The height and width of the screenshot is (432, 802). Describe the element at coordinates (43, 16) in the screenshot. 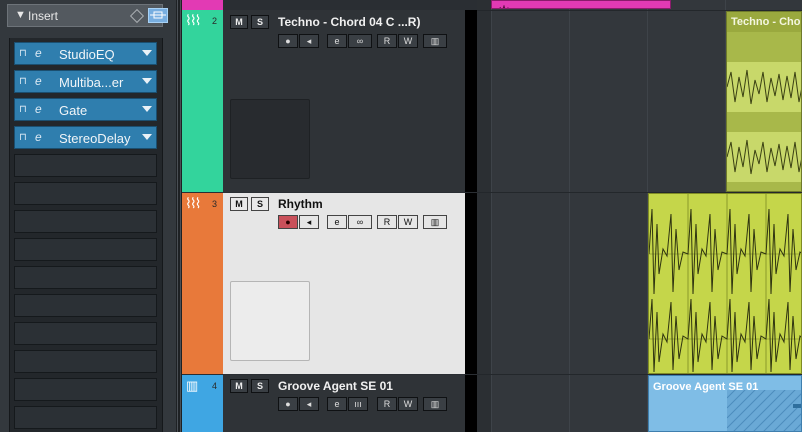

I see `insert-section-title: Insert` at that location.